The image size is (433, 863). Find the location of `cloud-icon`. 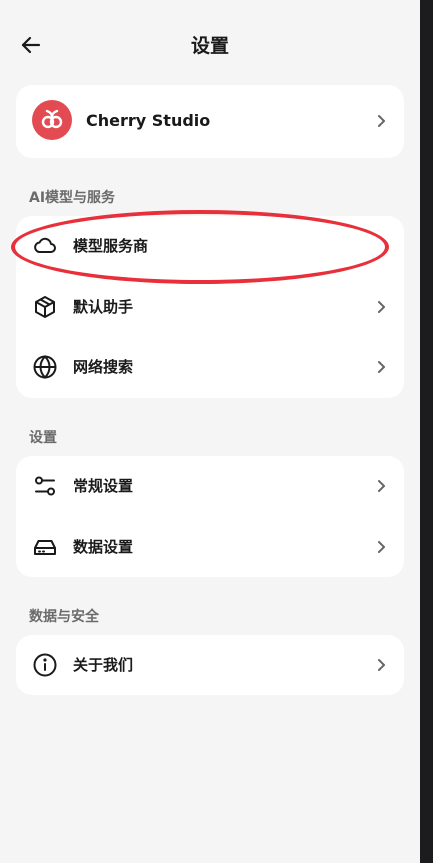

cloud-icon is located at coordinates (45, 246).